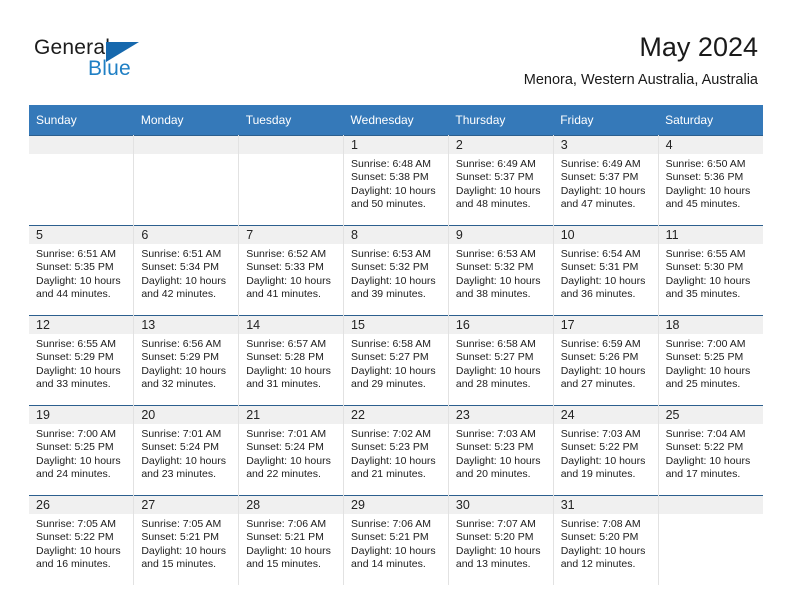 The image size is (792, 612). What do you see at coordinates (710, 325) in the screenshot?
I see `day-number: 18` at bounding box center [710, 325].